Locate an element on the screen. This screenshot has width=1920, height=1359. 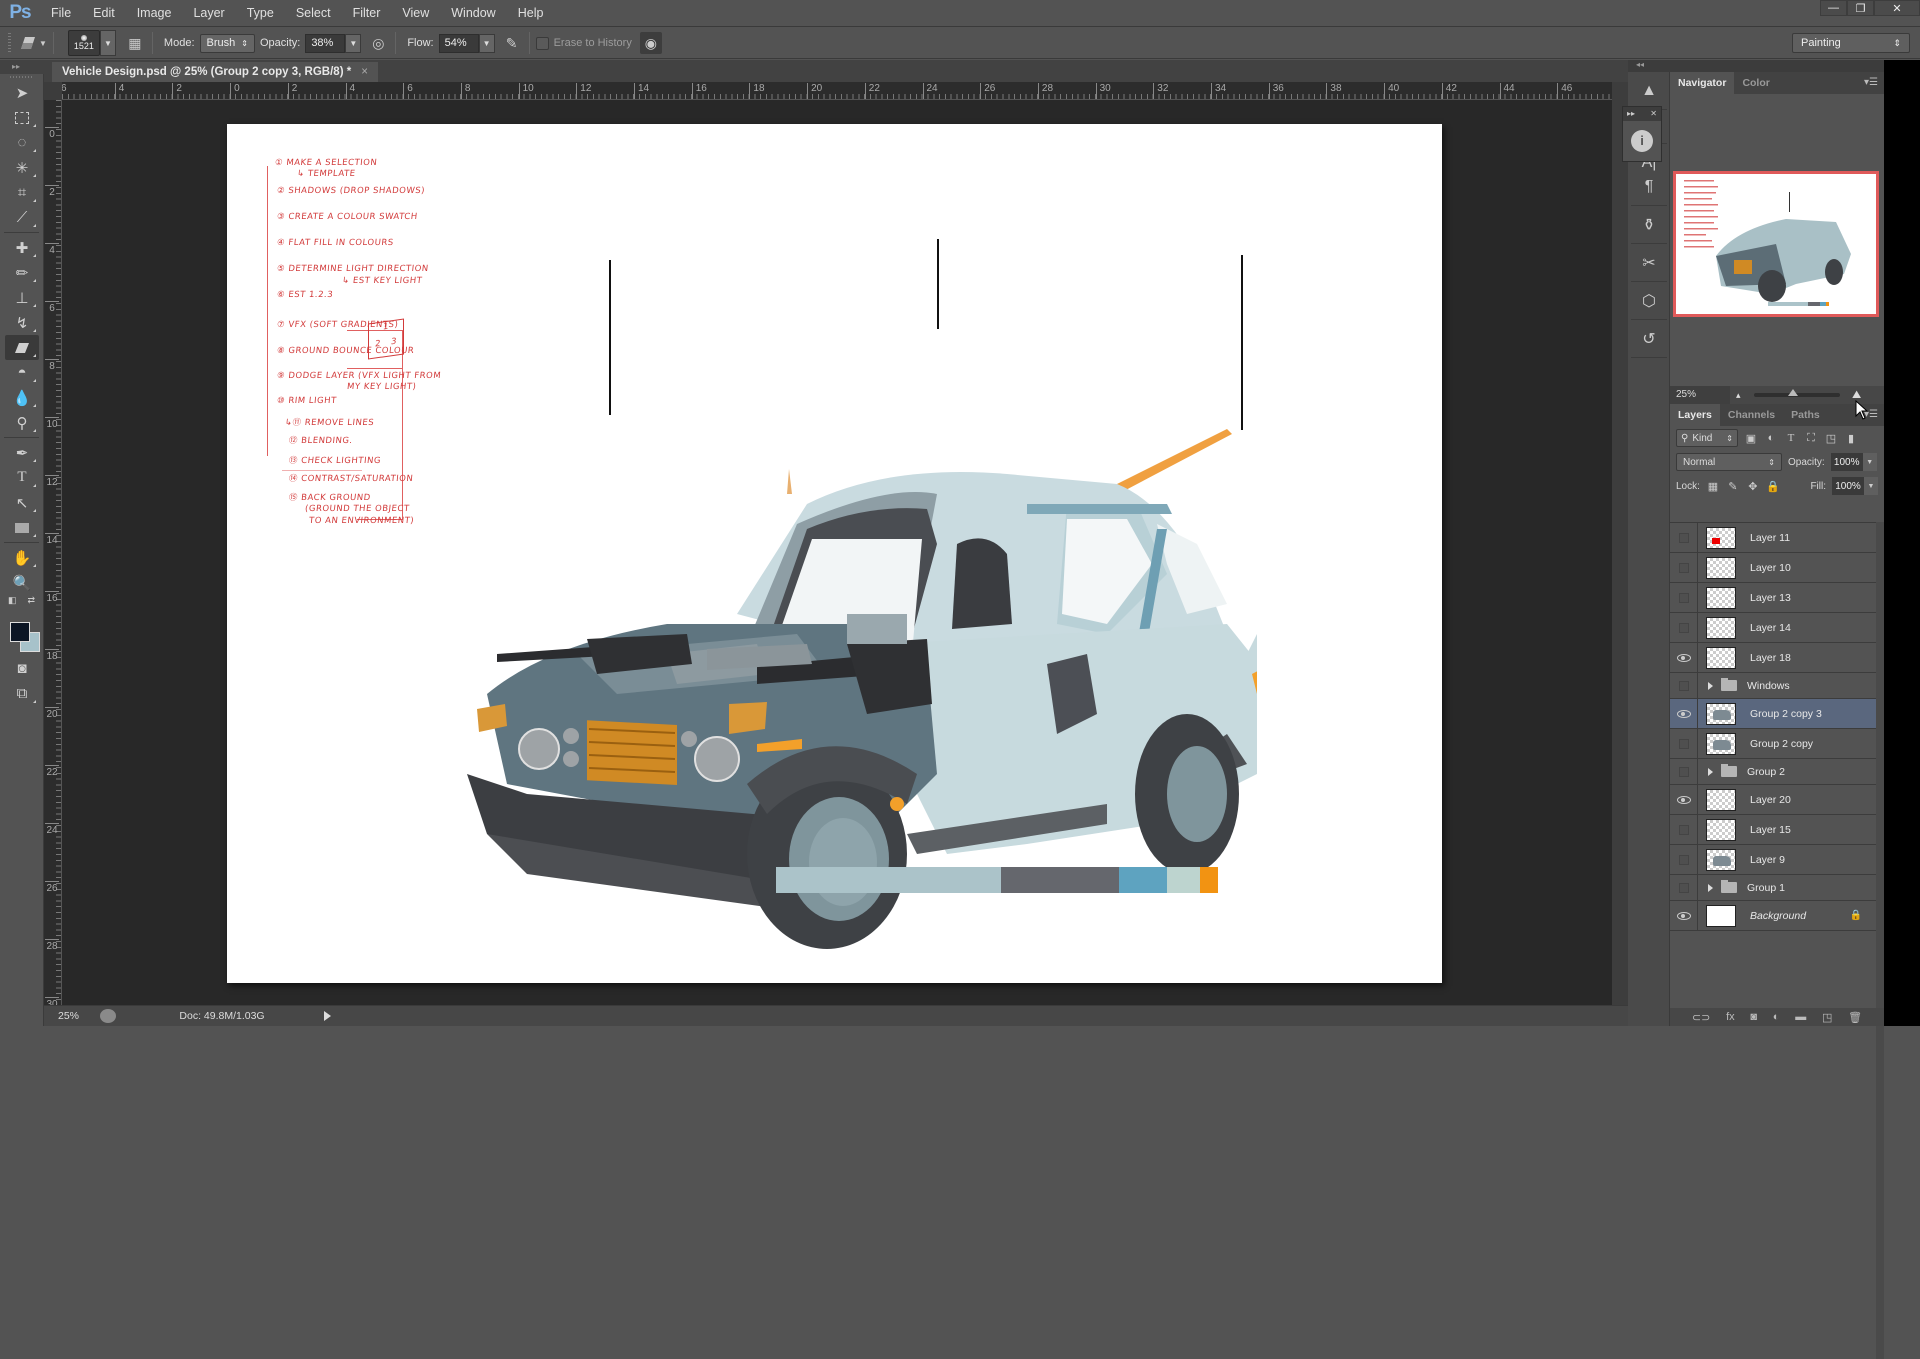
flow-input: 54% is located at coordinates (458, 43).